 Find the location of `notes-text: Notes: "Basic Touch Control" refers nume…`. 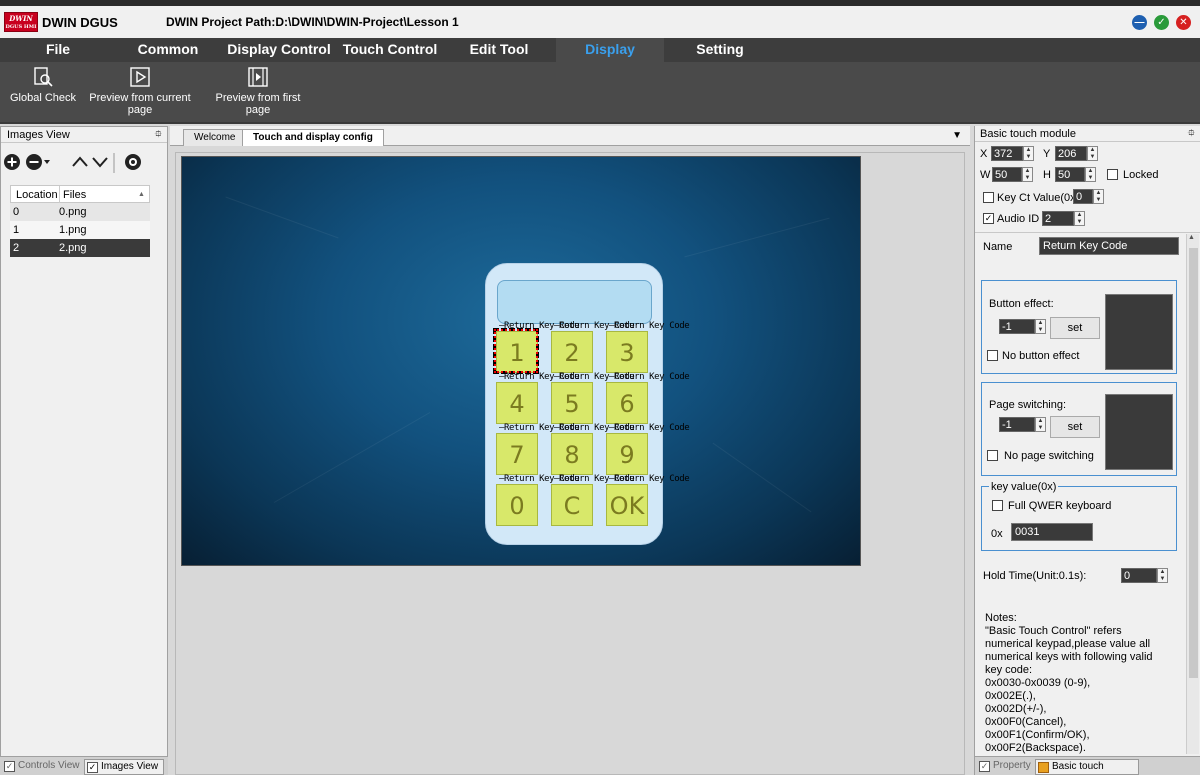

notes-text: Notes: "Basic Touch Control" refers nume… is located at coordinates (1075, 683).